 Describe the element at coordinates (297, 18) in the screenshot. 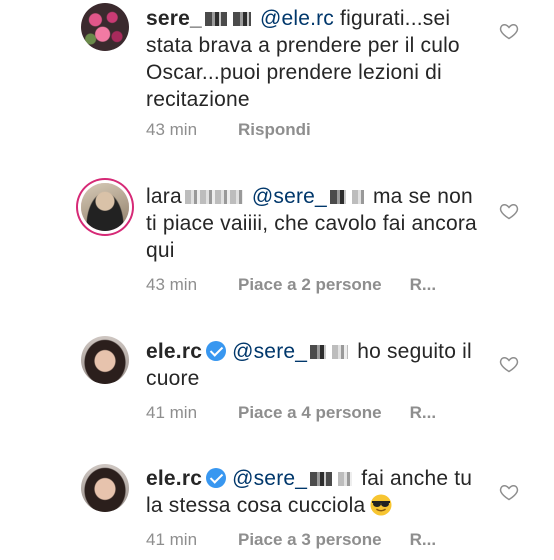

I see `mention-link: @ele.rc` at that location.